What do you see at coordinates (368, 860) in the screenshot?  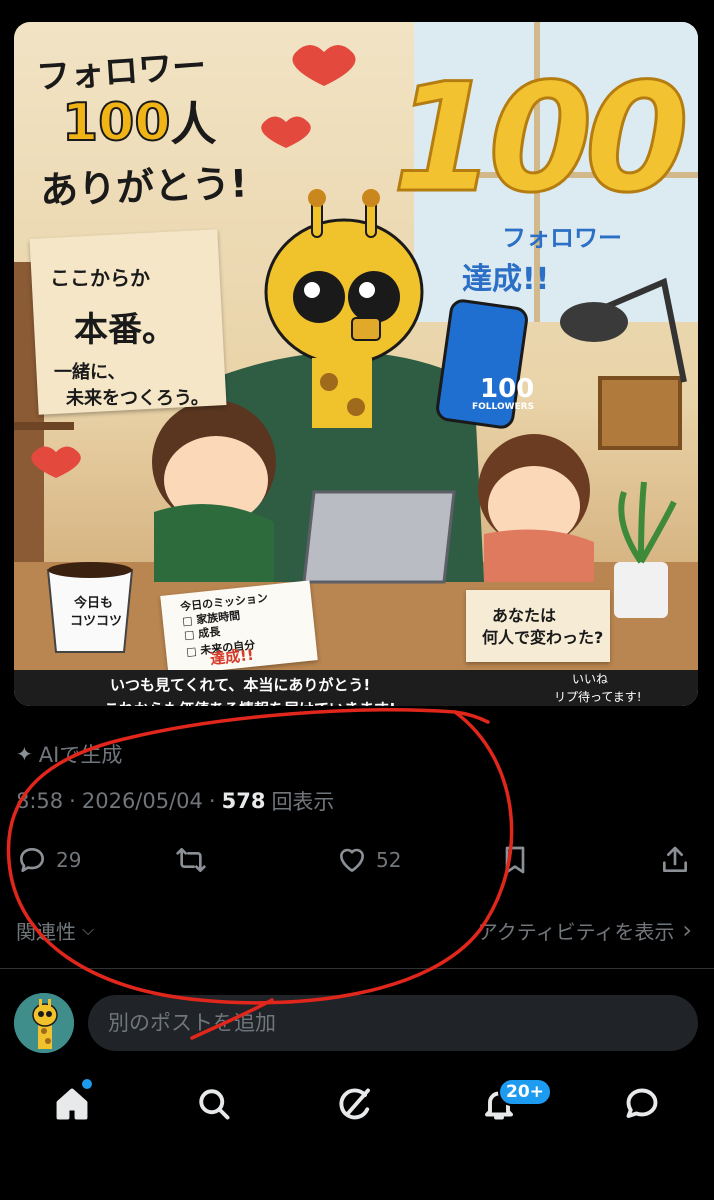 I see `like-button: 52` at bounding box center [368, 860].